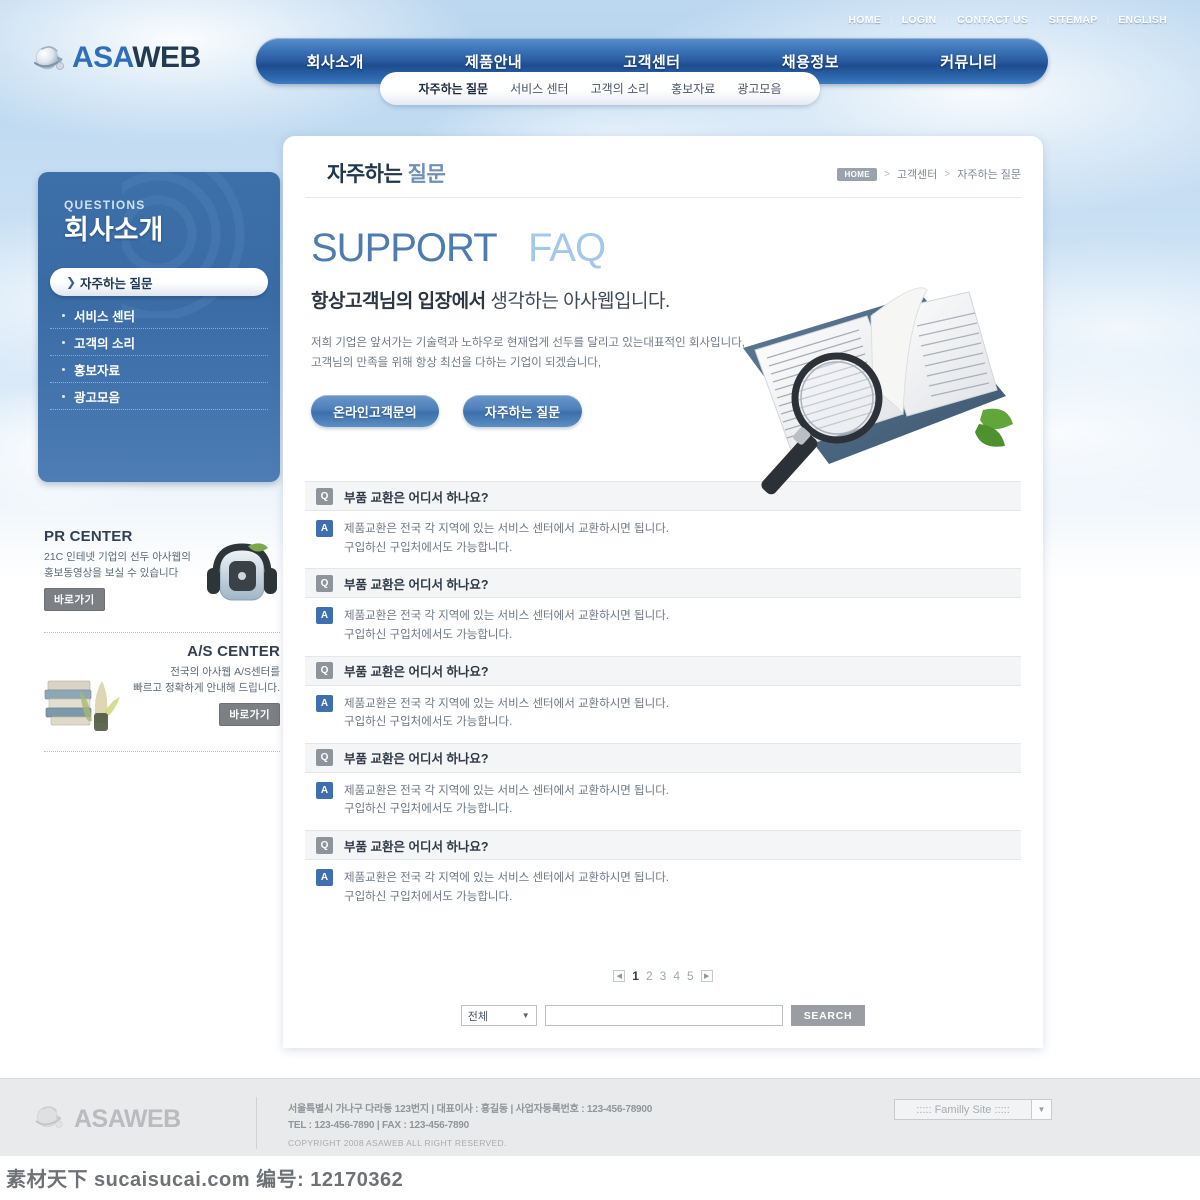  What do you see at coordinates (759, 88) in the screenshot?
I see `subnav-item-ads: 광고모음` at bounding box center [759, 88].